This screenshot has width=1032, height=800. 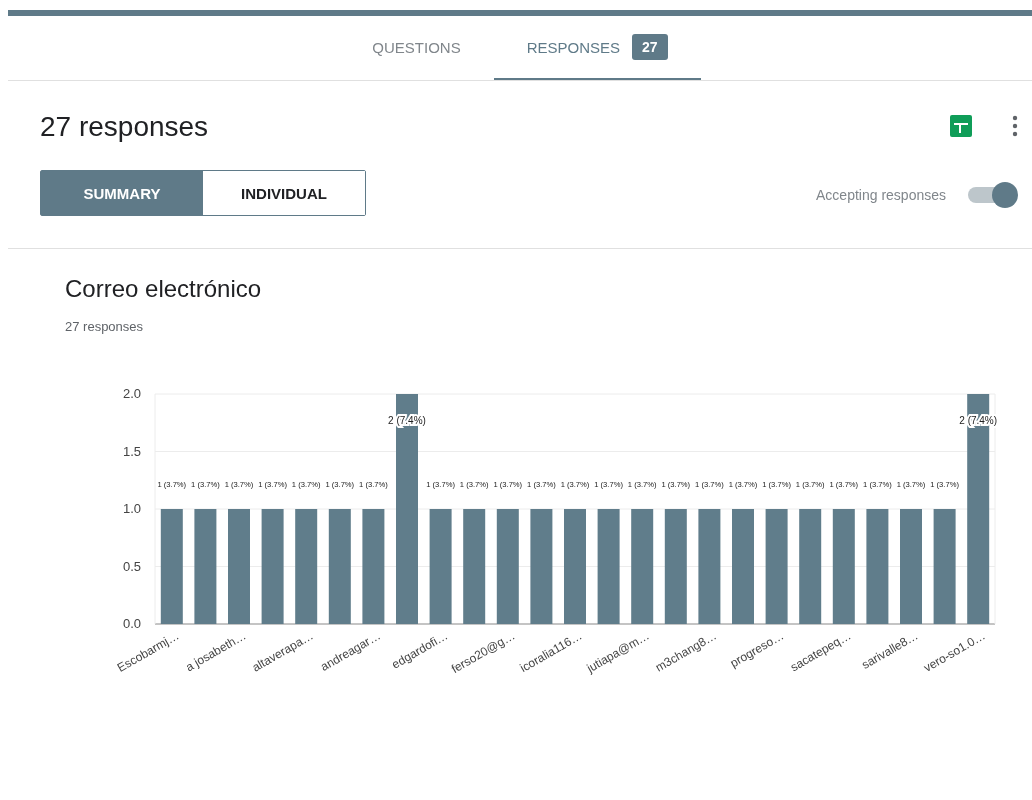 I want to click on spreadsheet-icon, so click(x=961, y=126).